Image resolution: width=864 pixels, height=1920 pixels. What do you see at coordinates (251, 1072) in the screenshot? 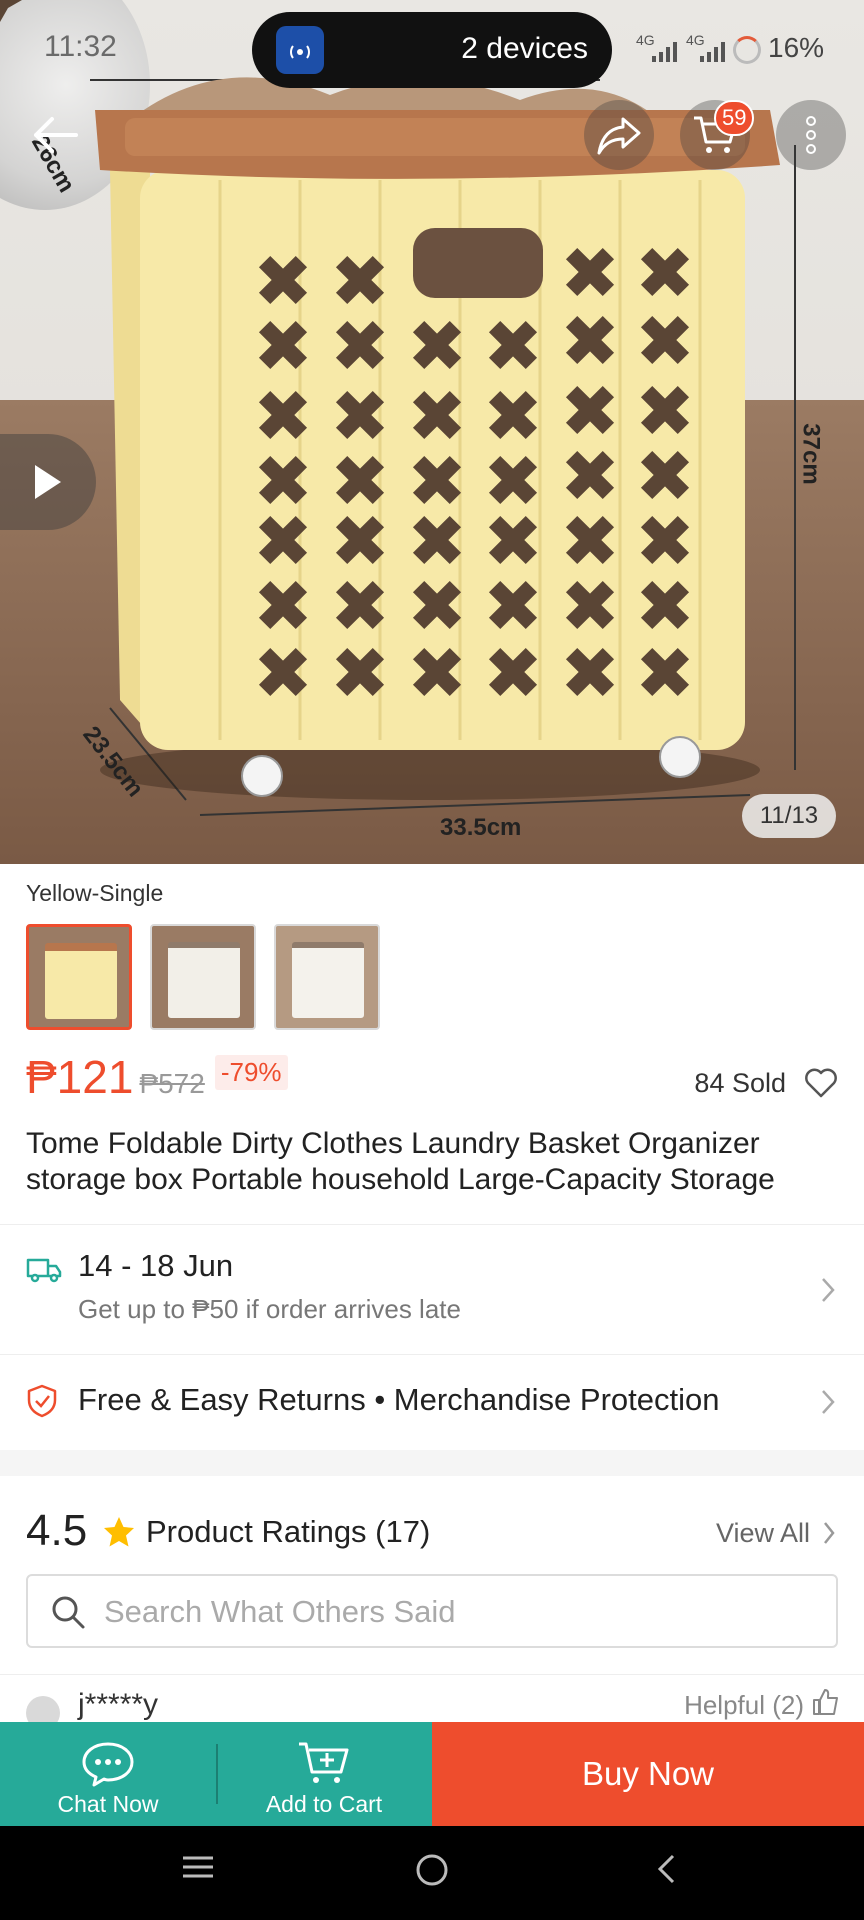
I see `discount-badge: -79%` at bounding box center [251, 1072].